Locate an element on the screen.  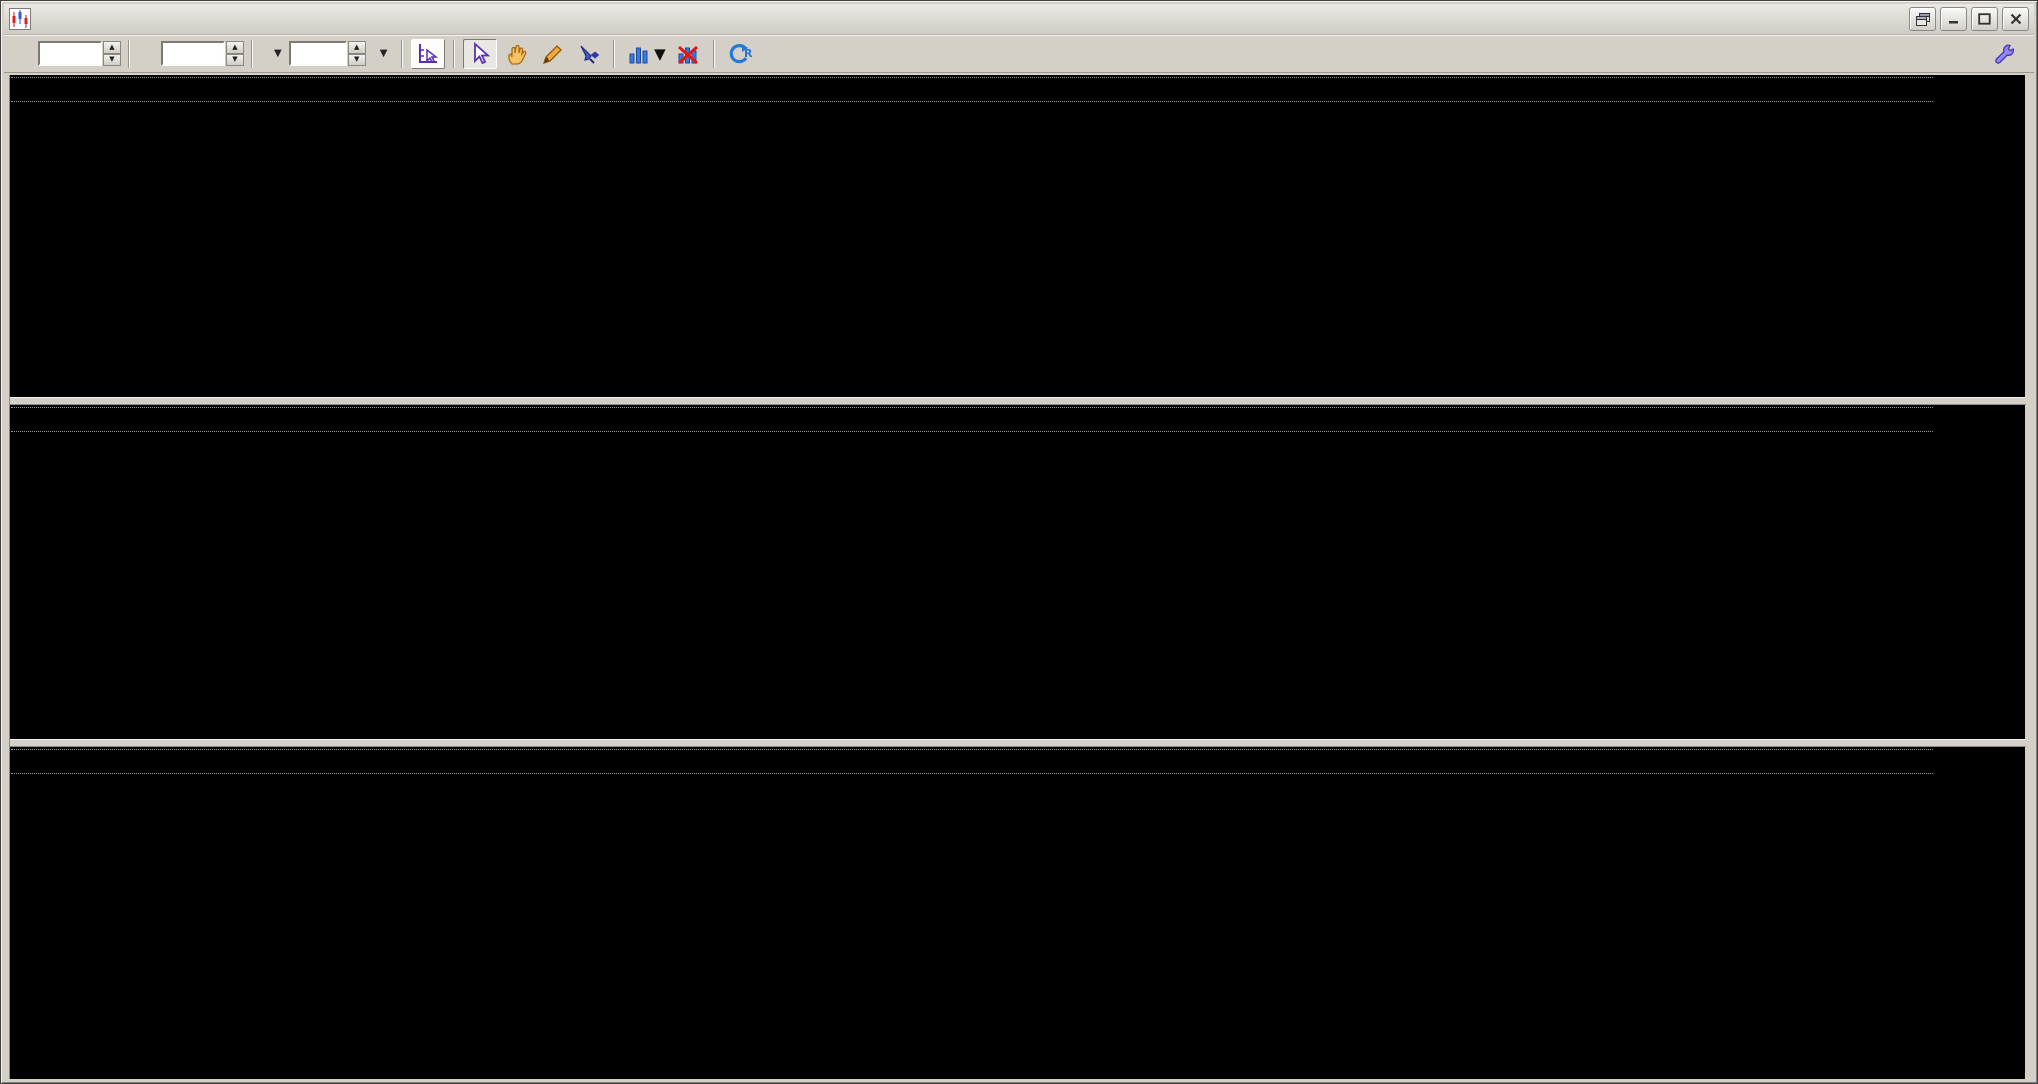
bar-interval-dropdown: ▼ is located at coordinates (380, 53).